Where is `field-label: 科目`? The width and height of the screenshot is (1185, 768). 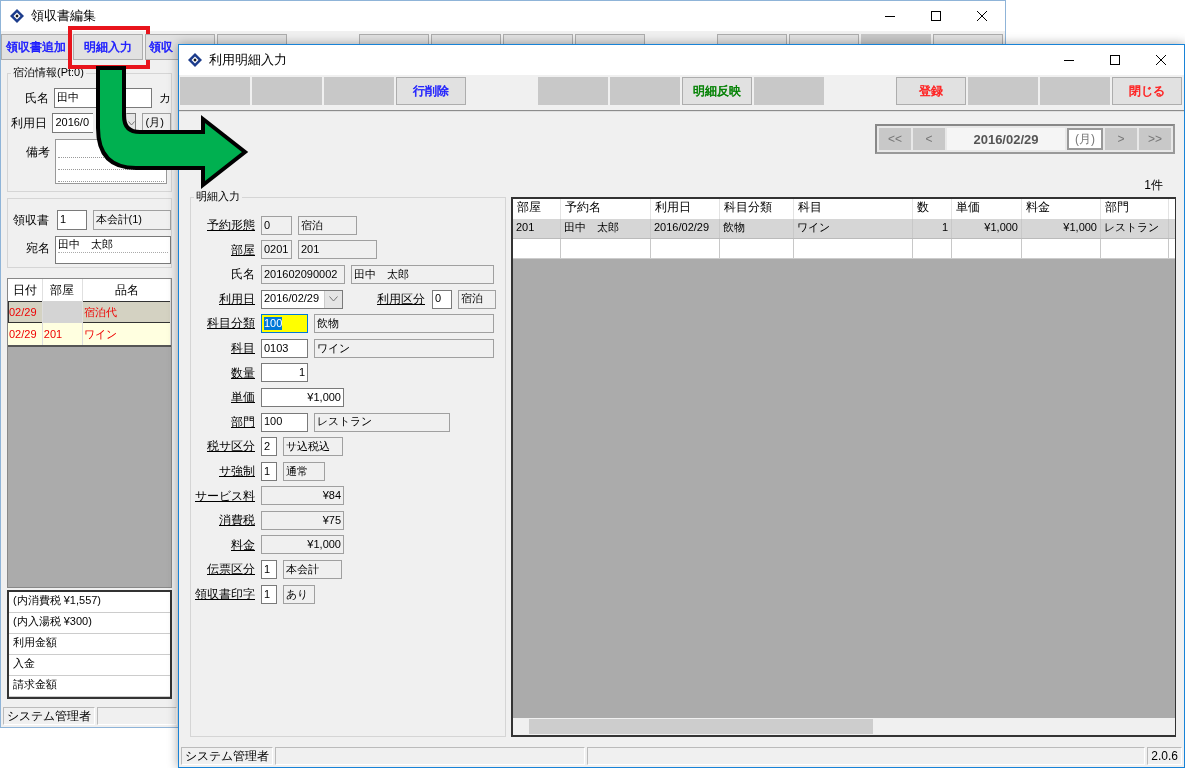
field-label: 科目 is located at coordinates (242, 348).